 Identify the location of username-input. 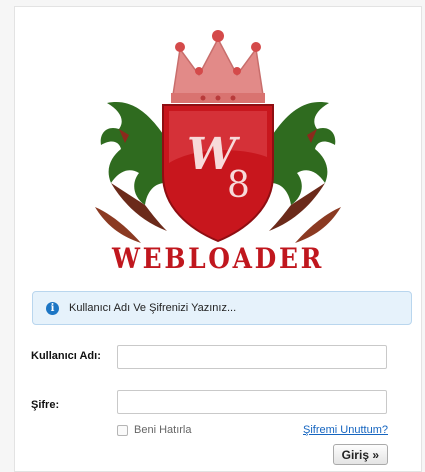
(252, 357).